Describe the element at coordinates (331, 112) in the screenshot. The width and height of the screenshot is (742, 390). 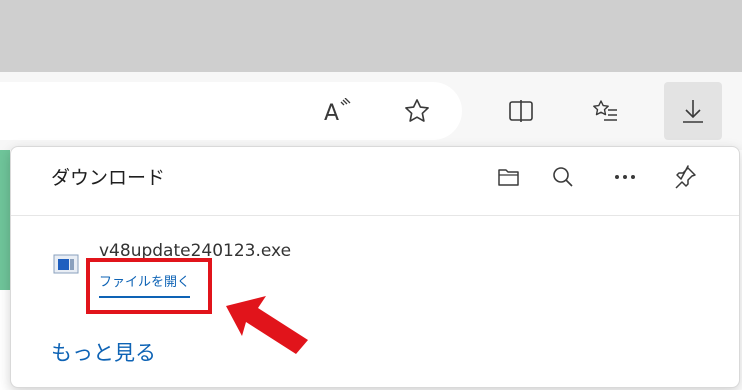
I see `svg-text: A` at that location.